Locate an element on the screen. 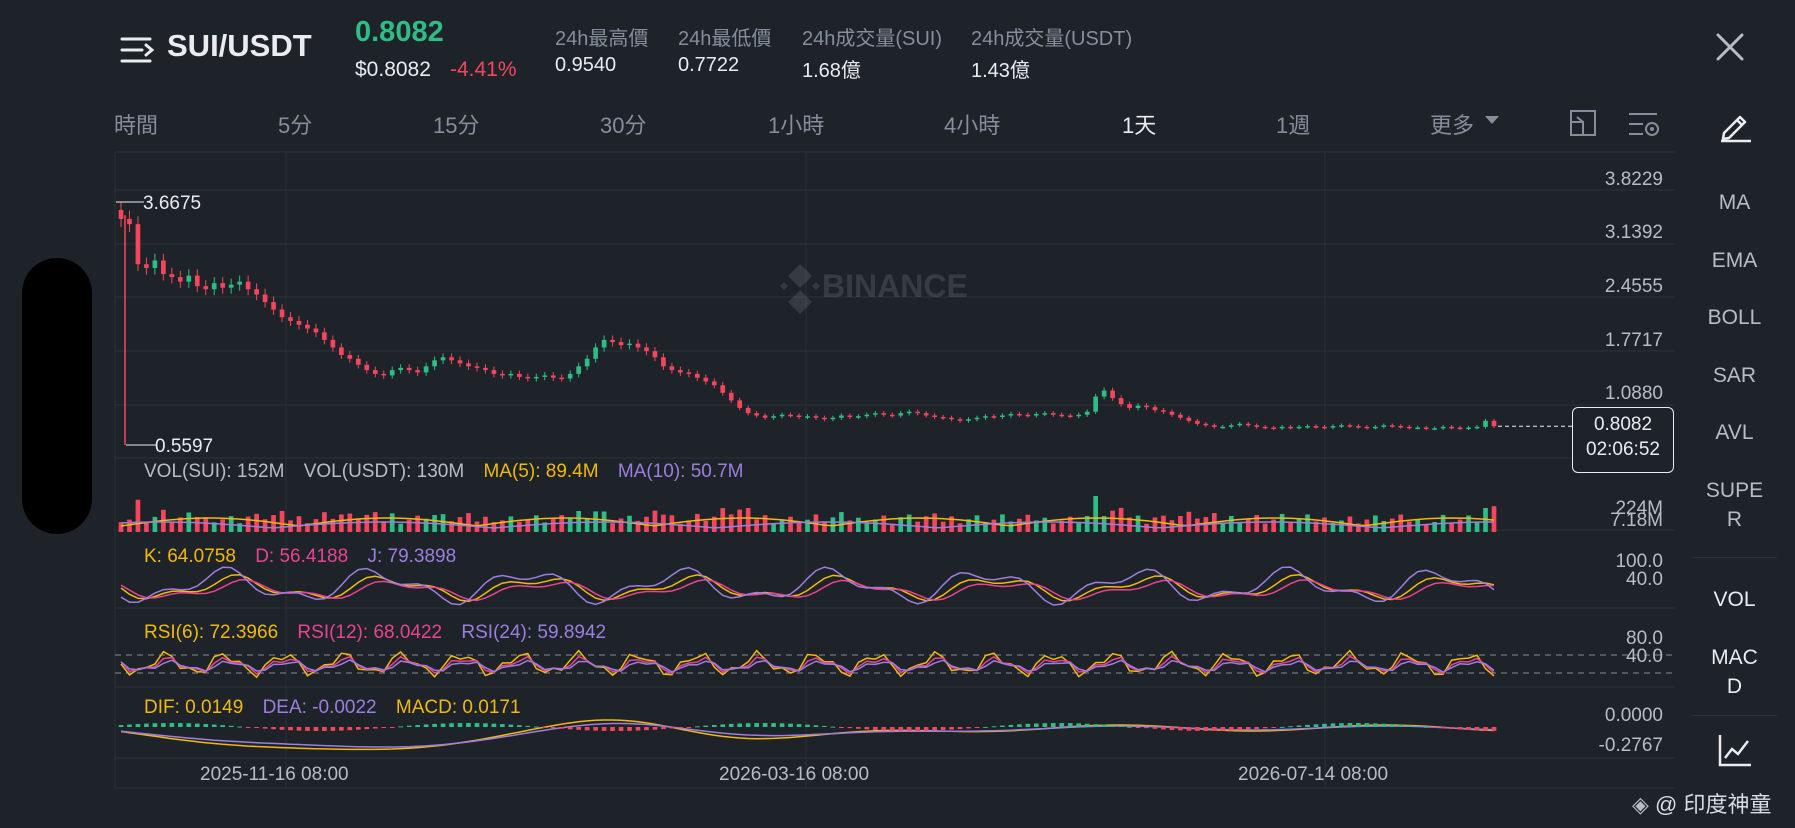 This screenshot has height=828, width=1795. low-marker-line is located at coordinates (141, 445).